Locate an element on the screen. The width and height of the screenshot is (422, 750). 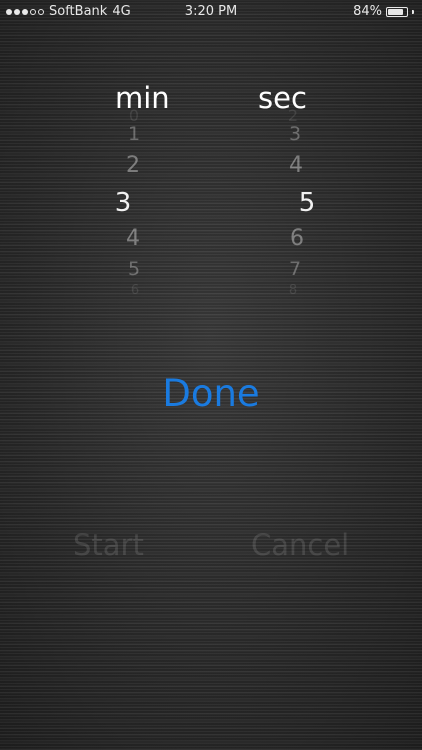
seconds-option: 4 is located at coordinates (296, 166).